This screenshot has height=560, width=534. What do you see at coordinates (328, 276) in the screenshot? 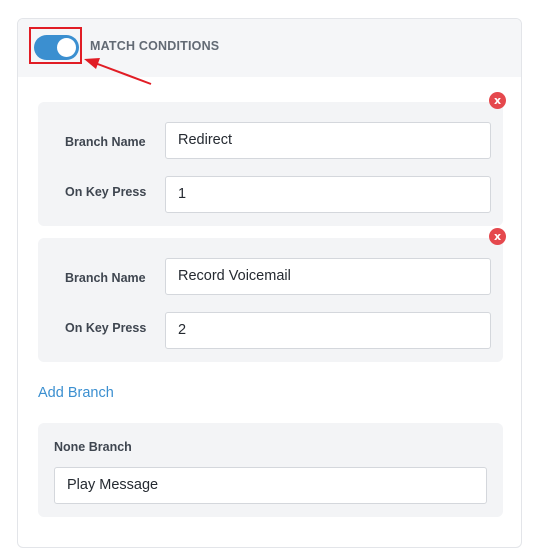
I see `branch-name-input: Record Voicemail` at bounding box center [328, 276].